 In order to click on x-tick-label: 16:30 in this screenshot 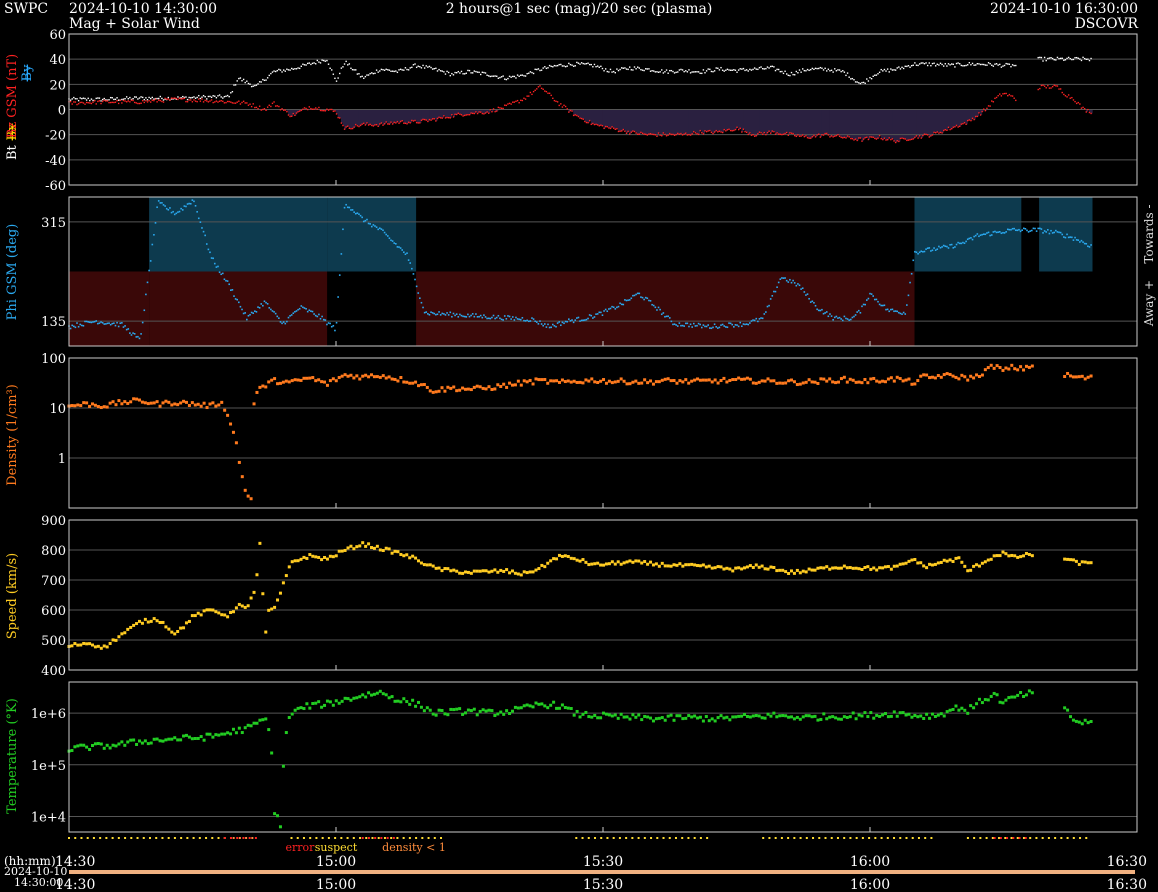, I will do `click(1127, 884)`.